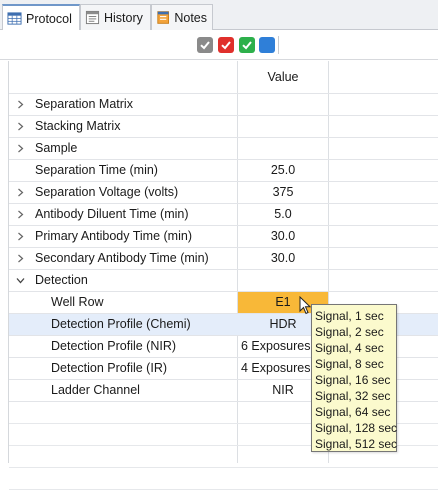 The width and height of the screenshot is (438, 490). What do you see at coordinates (267, 45) in the screenshot?
I see `blue-square-button` at bounding box center [267, 45].